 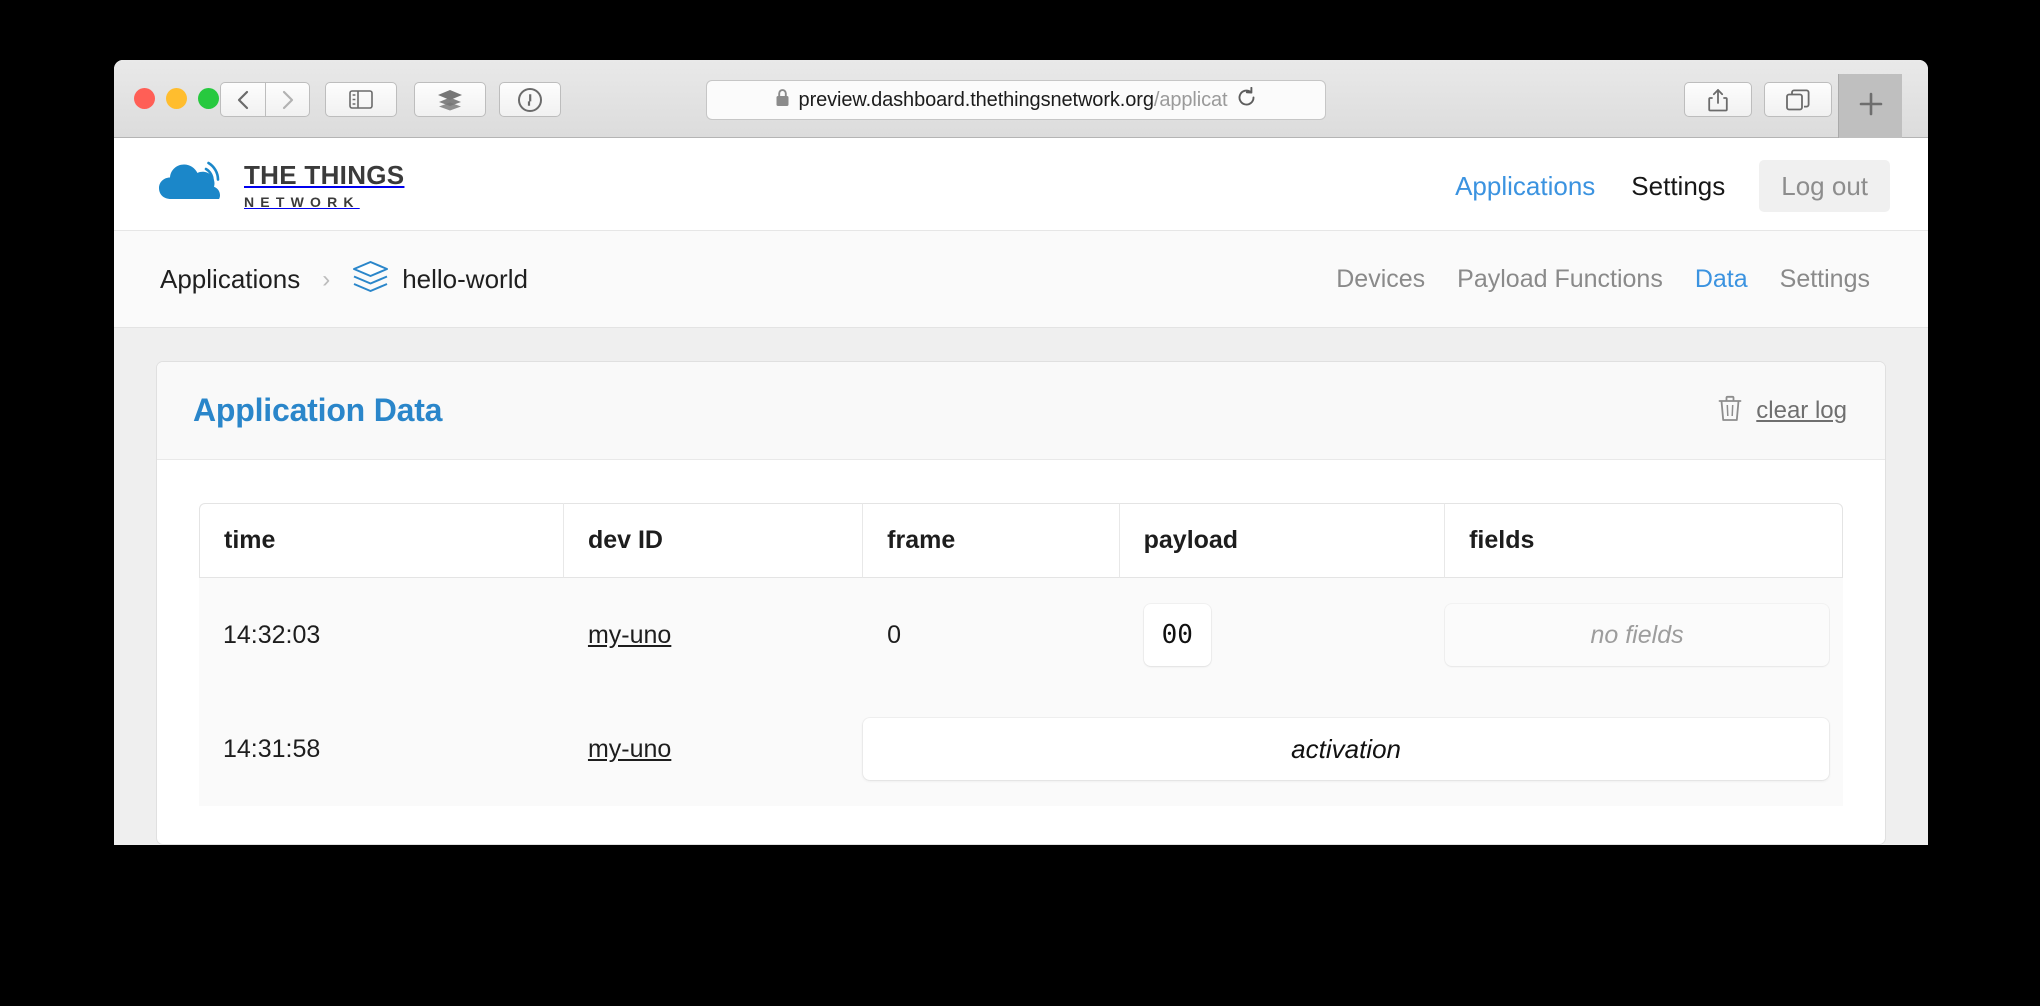 I want to click on share-icon, so click(x=1718, y=100).